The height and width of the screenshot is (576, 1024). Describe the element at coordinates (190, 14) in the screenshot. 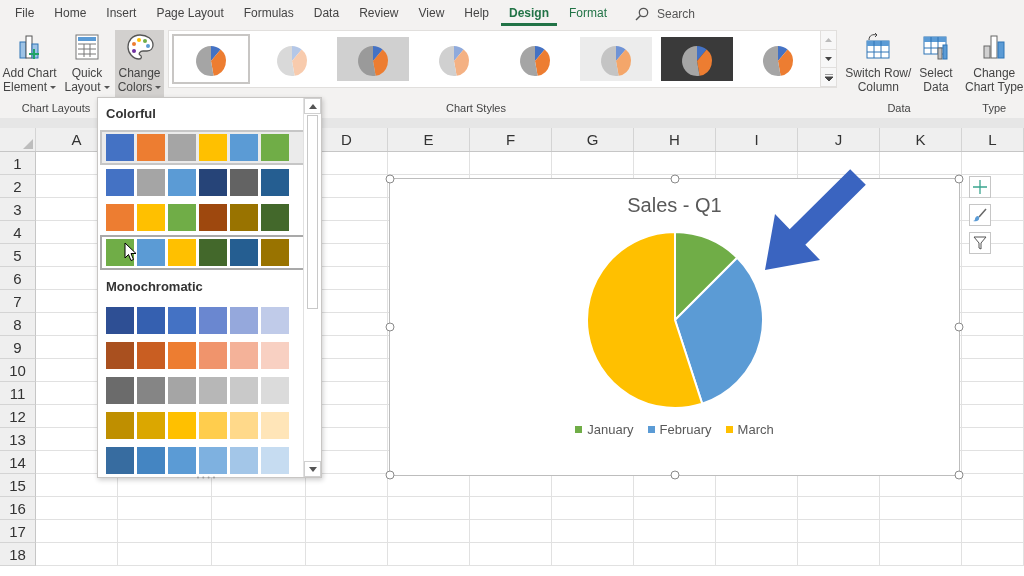

I see `ribbon-tab: Page Layout` at that location.